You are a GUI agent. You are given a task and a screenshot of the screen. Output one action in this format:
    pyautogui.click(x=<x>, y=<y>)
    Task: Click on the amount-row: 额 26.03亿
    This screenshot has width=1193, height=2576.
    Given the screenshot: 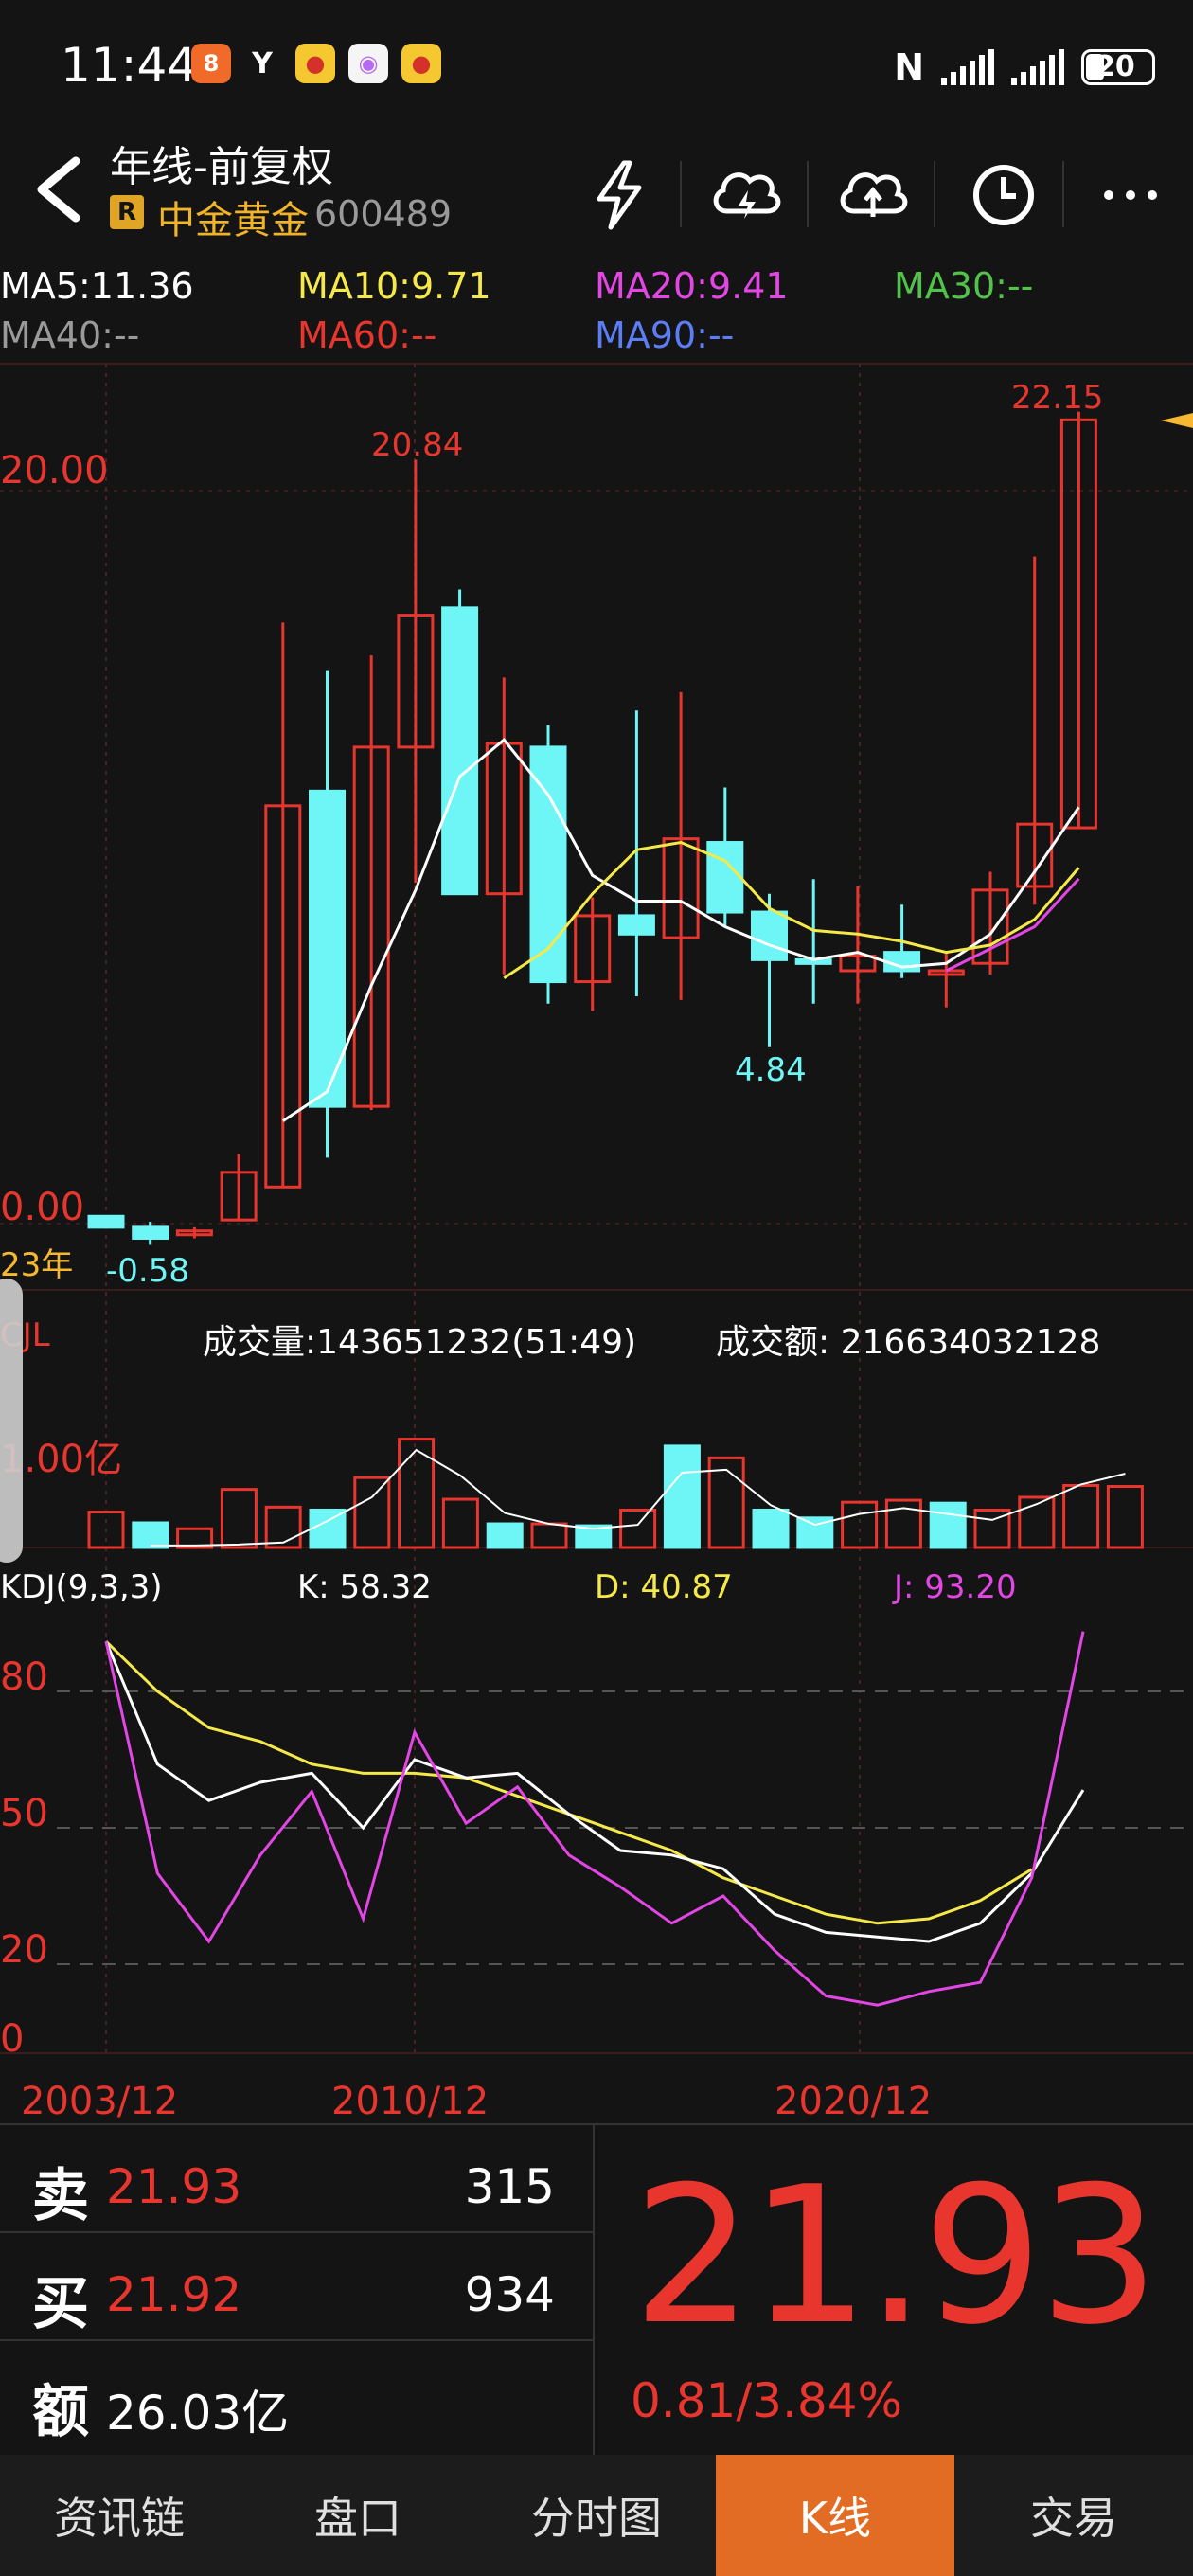 What is the action you would take?
    pyautogui.click(x=296, y=2394)
    